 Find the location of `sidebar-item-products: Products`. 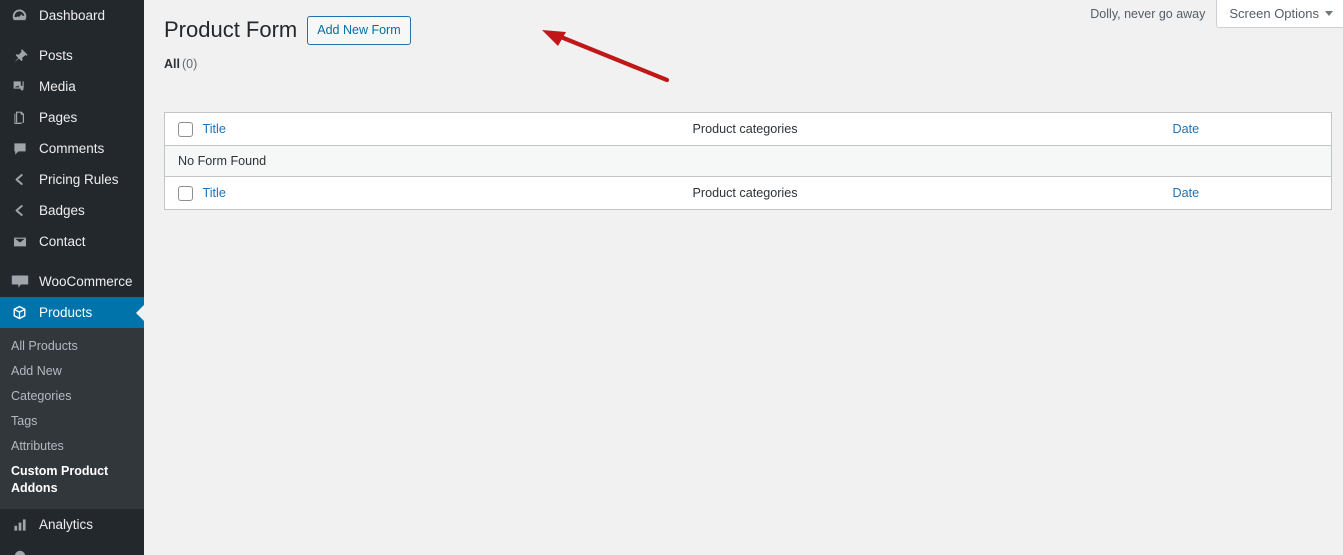

sidebar-item-products: Products is located at coordinates (72, 312).